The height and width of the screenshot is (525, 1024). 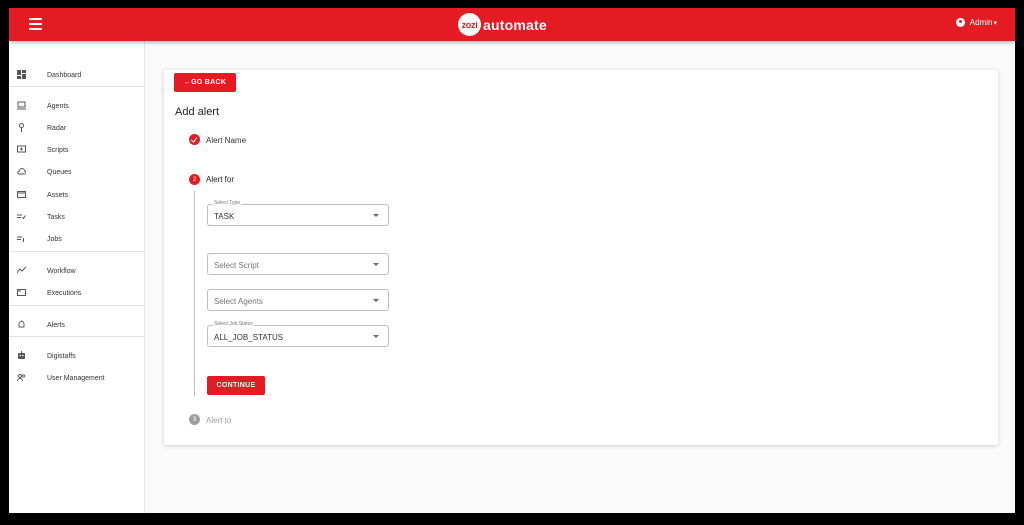 I want to click on user-menu: Admin ▾, so click(x=976, y=22).